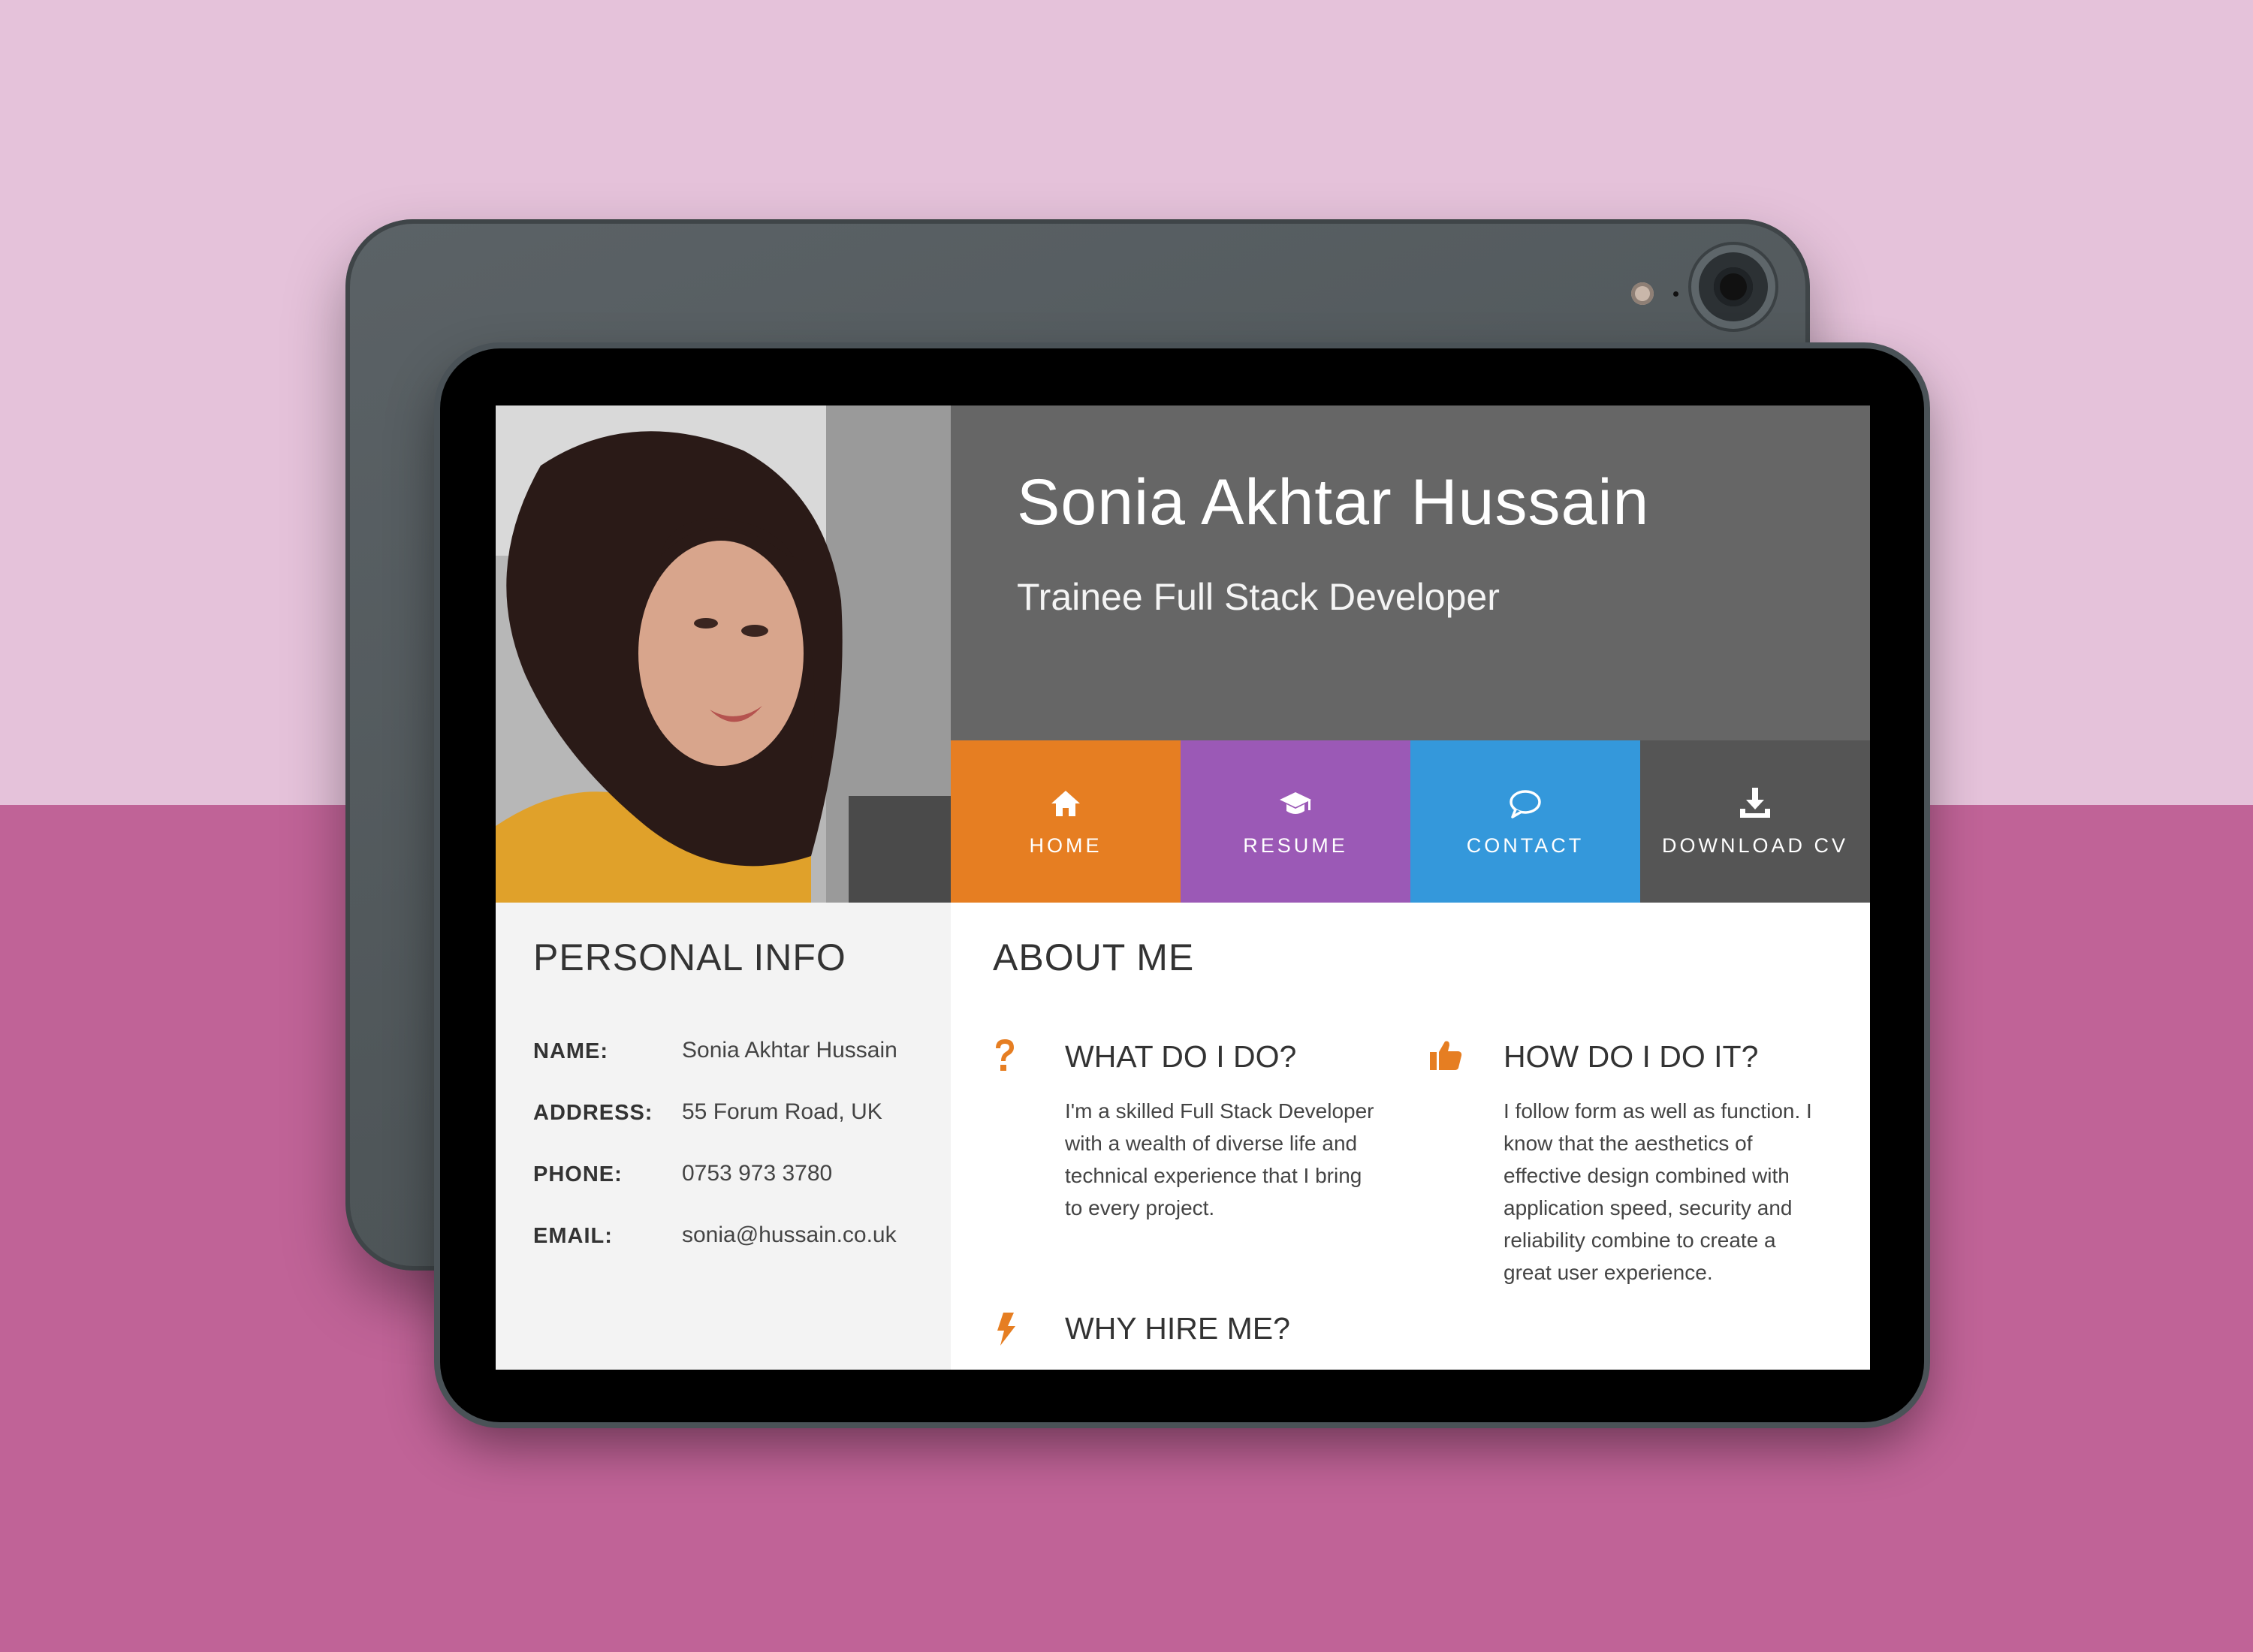 The height and width of the screenshot is (1652, 2253). I want to click on feature-text-line: great user experience., so click(1609, 1272).